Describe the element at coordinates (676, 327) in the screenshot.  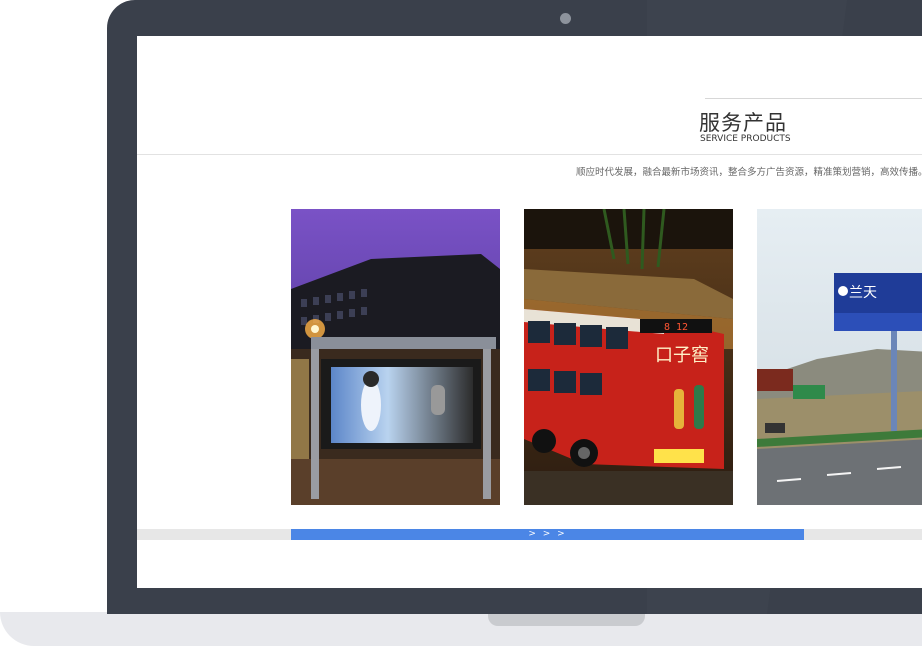
I see `route-display: 8 12` at that location.